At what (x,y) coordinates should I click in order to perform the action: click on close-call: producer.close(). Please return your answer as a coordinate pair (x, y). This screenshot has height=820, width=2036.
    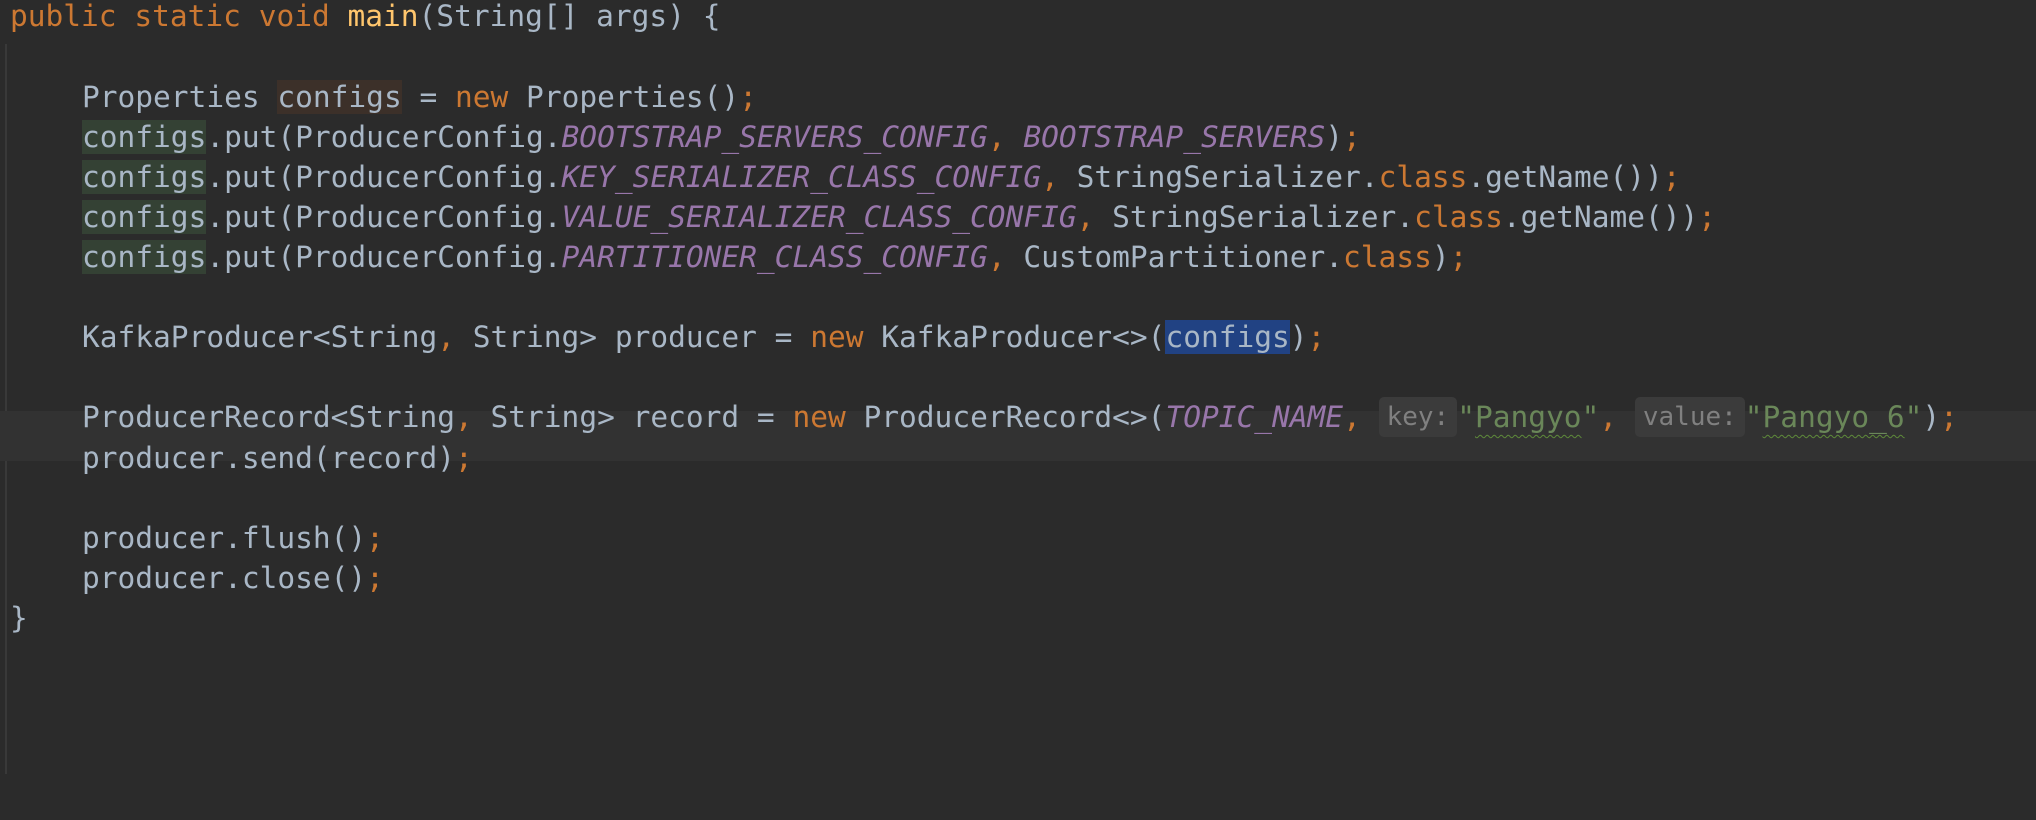
    Looking at the image, I should click on (224, 578).